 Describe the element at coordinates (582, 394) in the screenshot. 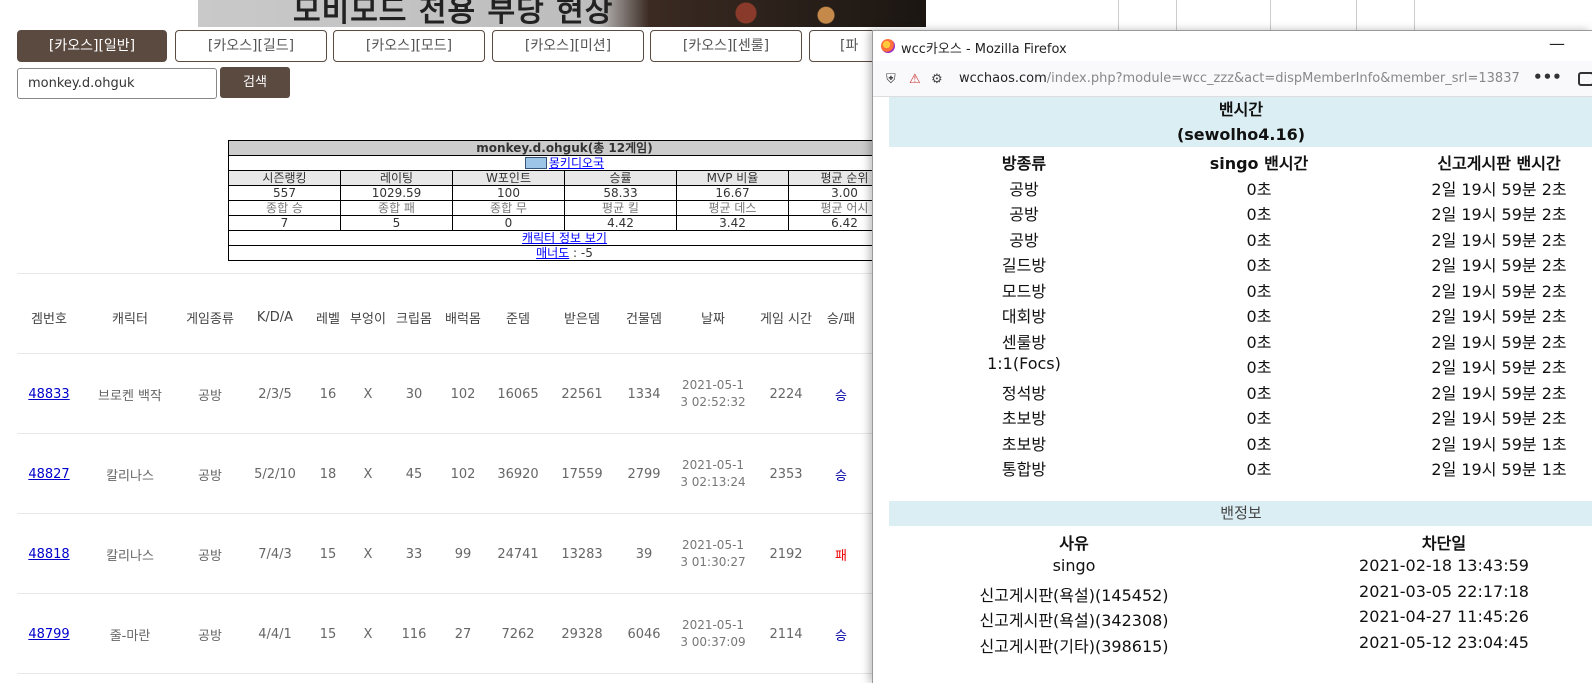

I see `damage-taken-cell: 22561` at that location.